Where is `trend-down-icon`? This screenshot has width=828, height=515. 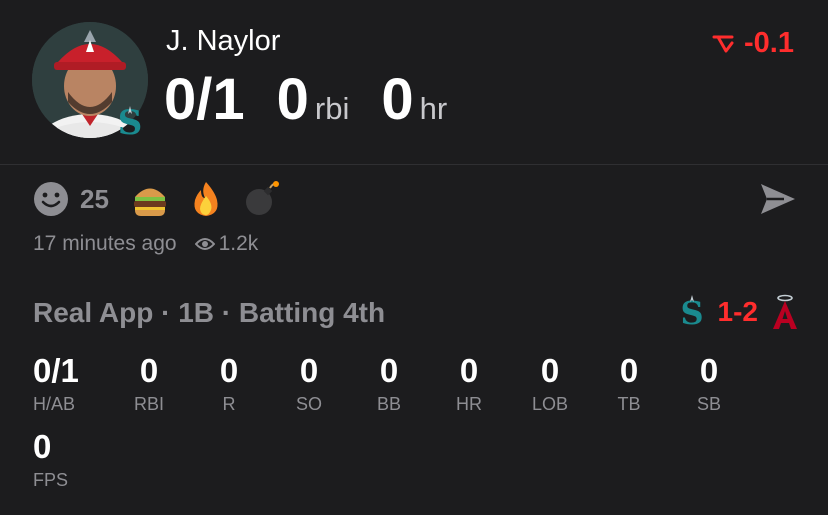 trend-down-icon is located at coordinates (723, 43).